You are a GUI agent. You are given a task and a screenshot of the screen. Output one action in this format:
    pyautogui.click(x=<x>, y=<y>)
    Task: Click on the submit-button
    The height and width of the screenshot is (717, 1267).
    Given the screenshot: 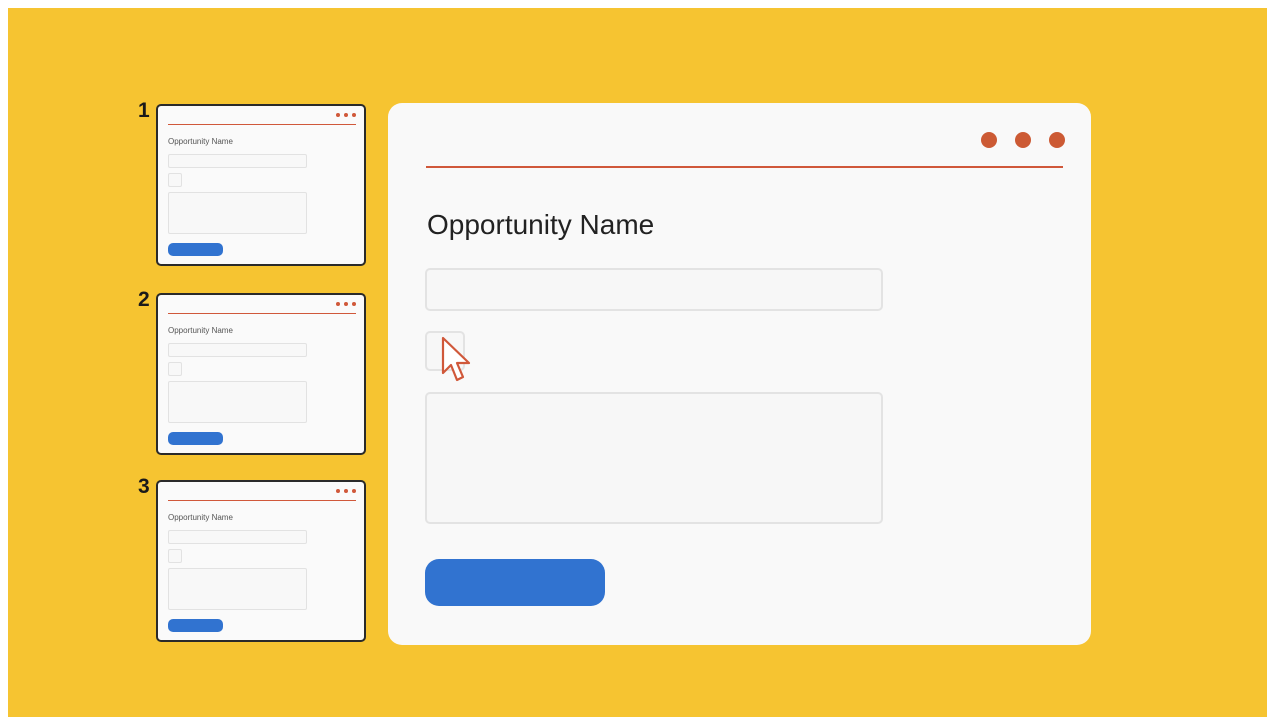 What is the action you would take?
    pyautogui.click(x=515, y=582)
    